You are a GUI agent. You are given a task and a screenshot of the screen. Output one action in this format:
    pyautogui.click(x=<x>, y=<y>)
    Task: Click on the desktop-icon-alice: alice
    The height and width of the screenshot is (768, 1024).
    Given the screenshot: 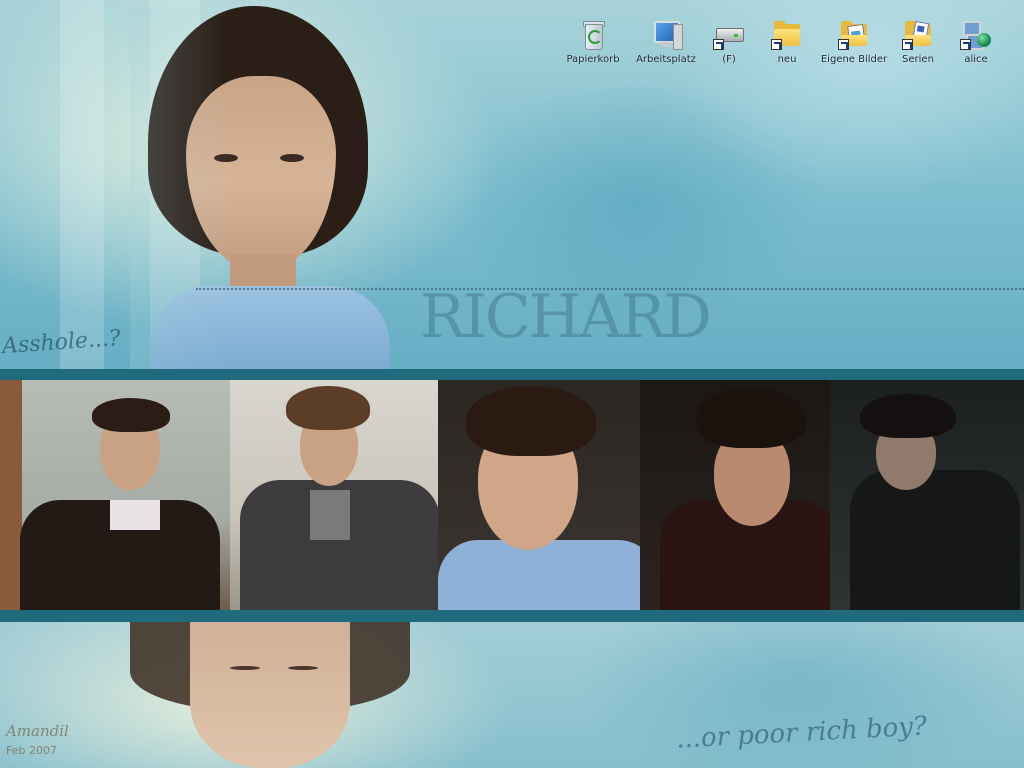 What is the action you would take?
    pyautogui.click(x=976, y=41)
    